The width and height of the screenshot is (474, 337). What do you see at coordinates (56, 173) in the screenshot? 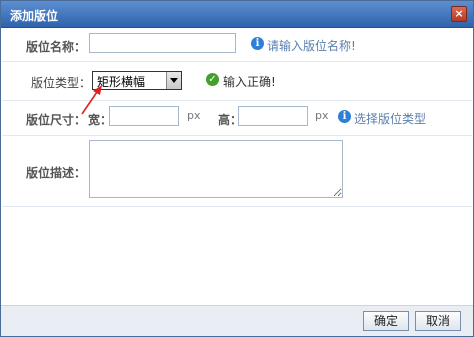
I see `description-label: 版位描述：` at bounding box center [56, 173].